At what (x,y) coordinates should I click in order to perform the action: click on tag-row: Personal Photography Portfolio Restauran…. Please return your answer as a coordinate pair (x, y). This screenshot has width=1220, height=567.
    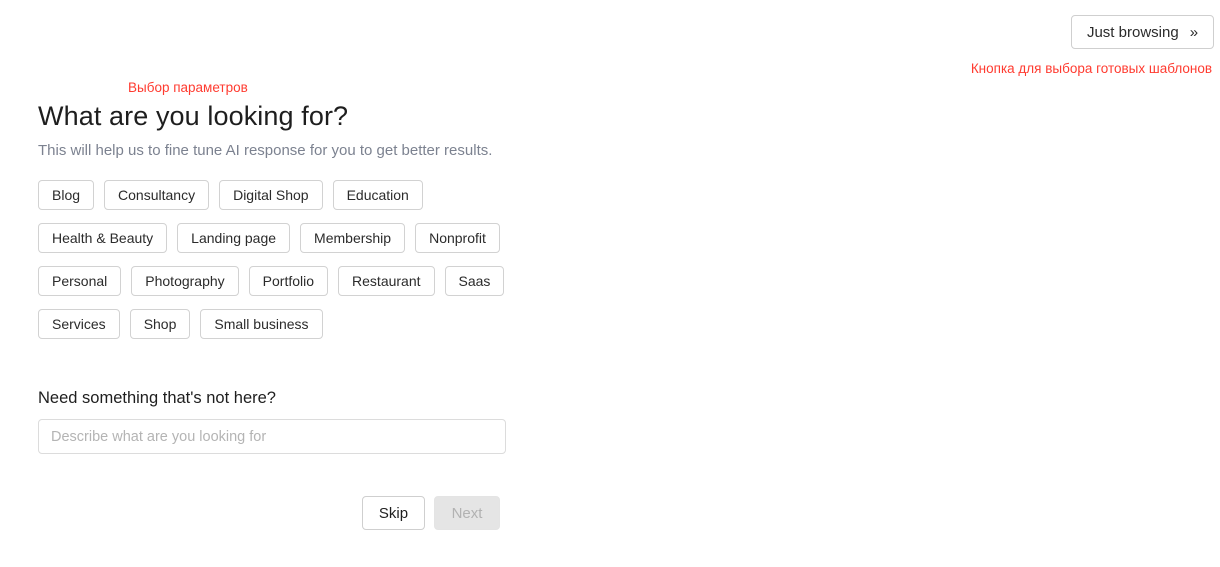
    Looking at the image, I should click on (388, 281).